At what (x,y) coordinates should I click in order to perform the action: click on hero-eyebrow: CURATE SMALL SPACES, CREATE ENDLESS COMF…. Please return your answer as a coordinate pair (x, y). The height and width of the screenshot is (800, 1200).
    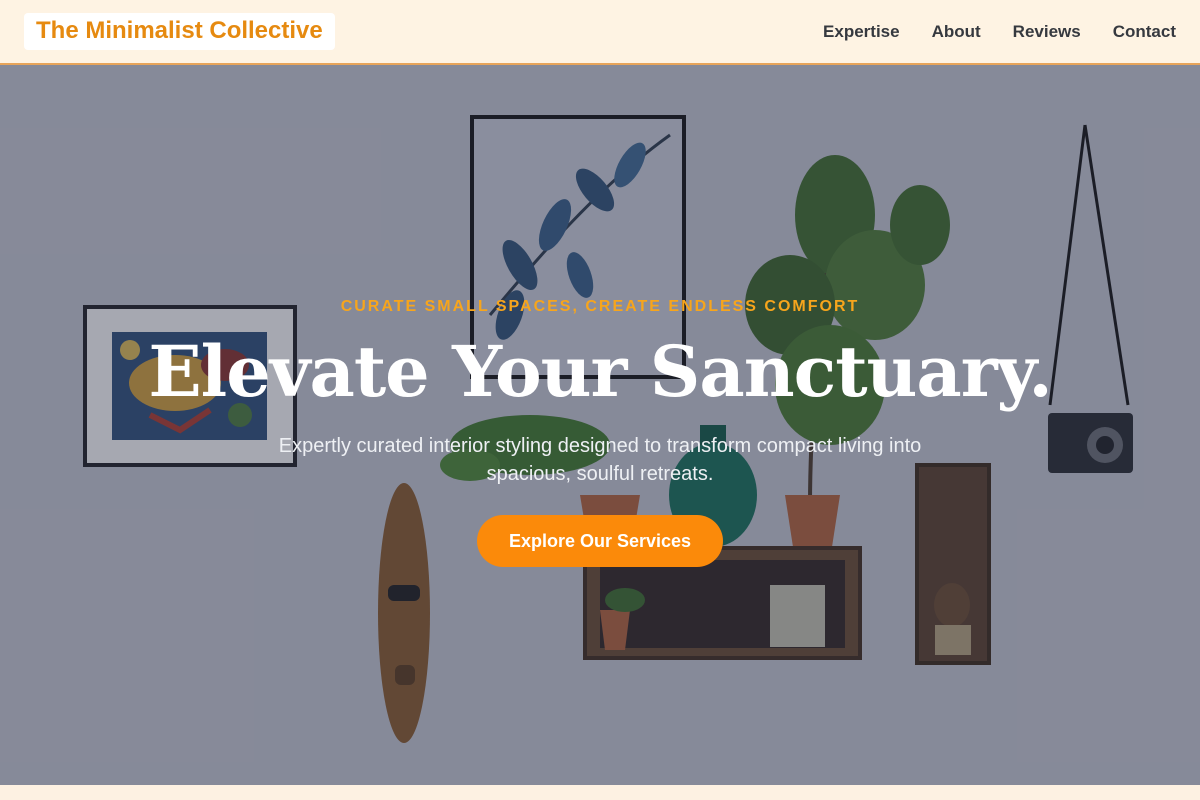
    Looking at the image, I should click on (600, 306).